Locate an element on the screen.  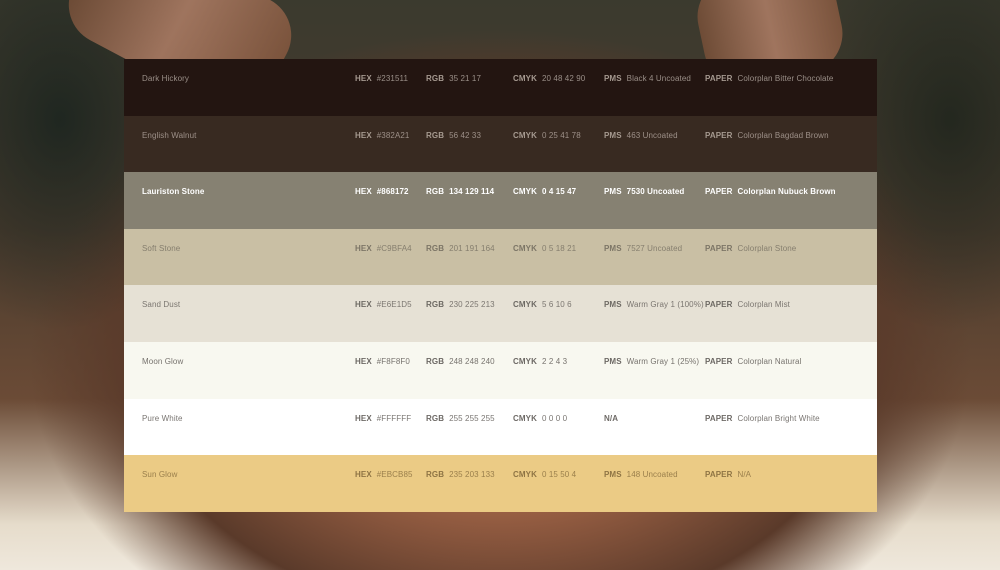
rgb-value: 255 255 255 is located at coordinates (472, 418).